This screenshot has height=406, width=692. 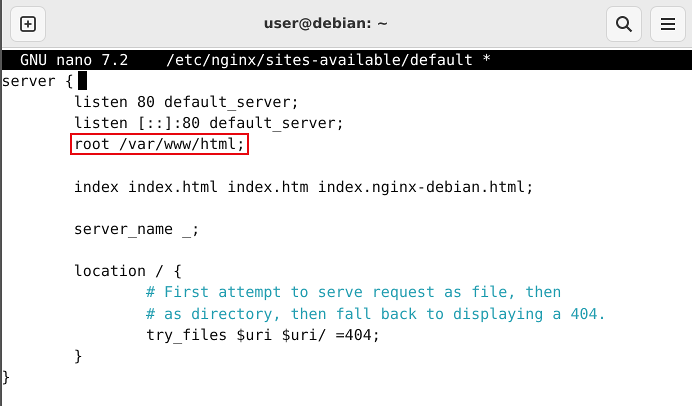 What do you see at coordinates (37, 81) in the screenshot?
I see `code-line: server {` at bounding box center [37, 81].